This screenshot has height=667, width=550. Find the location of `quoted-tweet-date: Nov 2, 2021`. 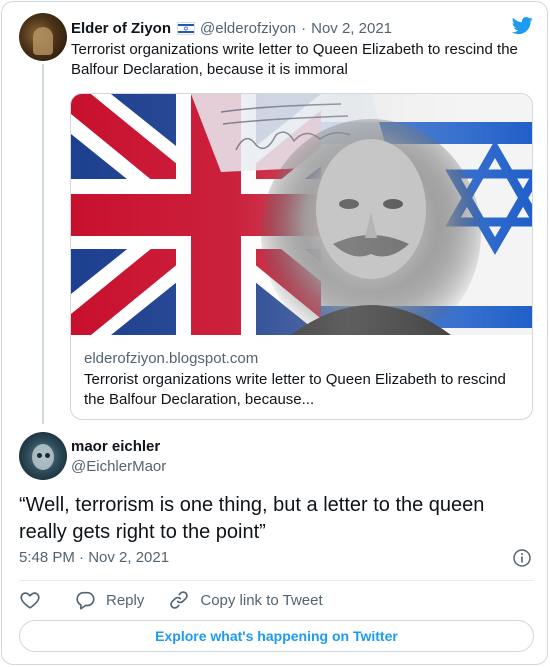

quoted-tweet-date: Nov 2, 2021 is located at coordinates (351, 28).